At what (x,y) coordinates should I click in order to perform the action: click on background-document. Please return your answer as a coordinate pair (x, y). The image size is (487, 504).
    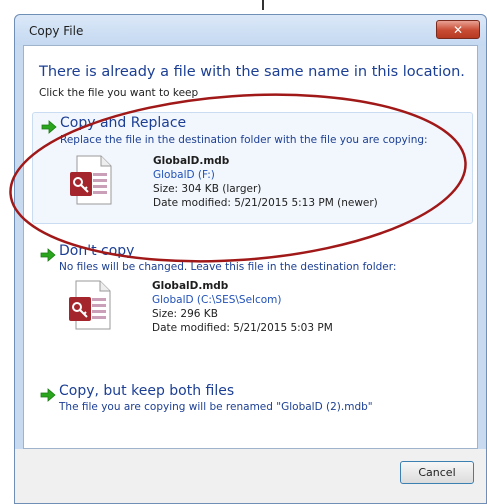
    Looking at the image, I should click on (7, 252).